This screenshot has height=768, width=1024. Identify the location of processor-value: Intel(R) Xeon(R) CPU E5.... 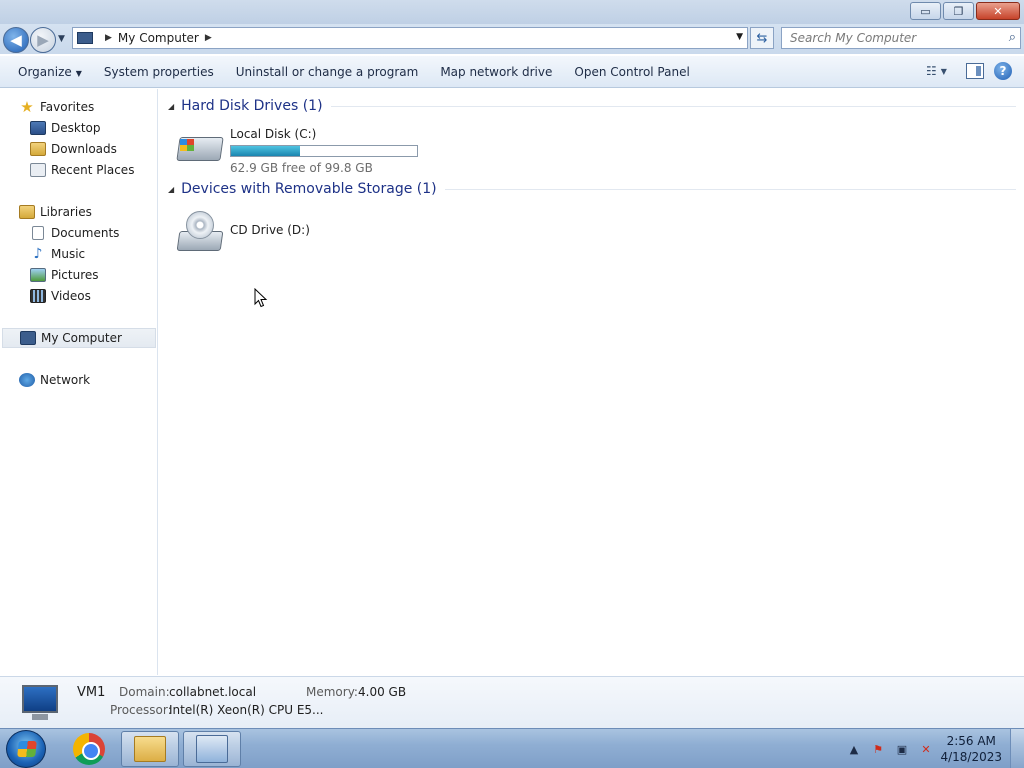
(246, 710).